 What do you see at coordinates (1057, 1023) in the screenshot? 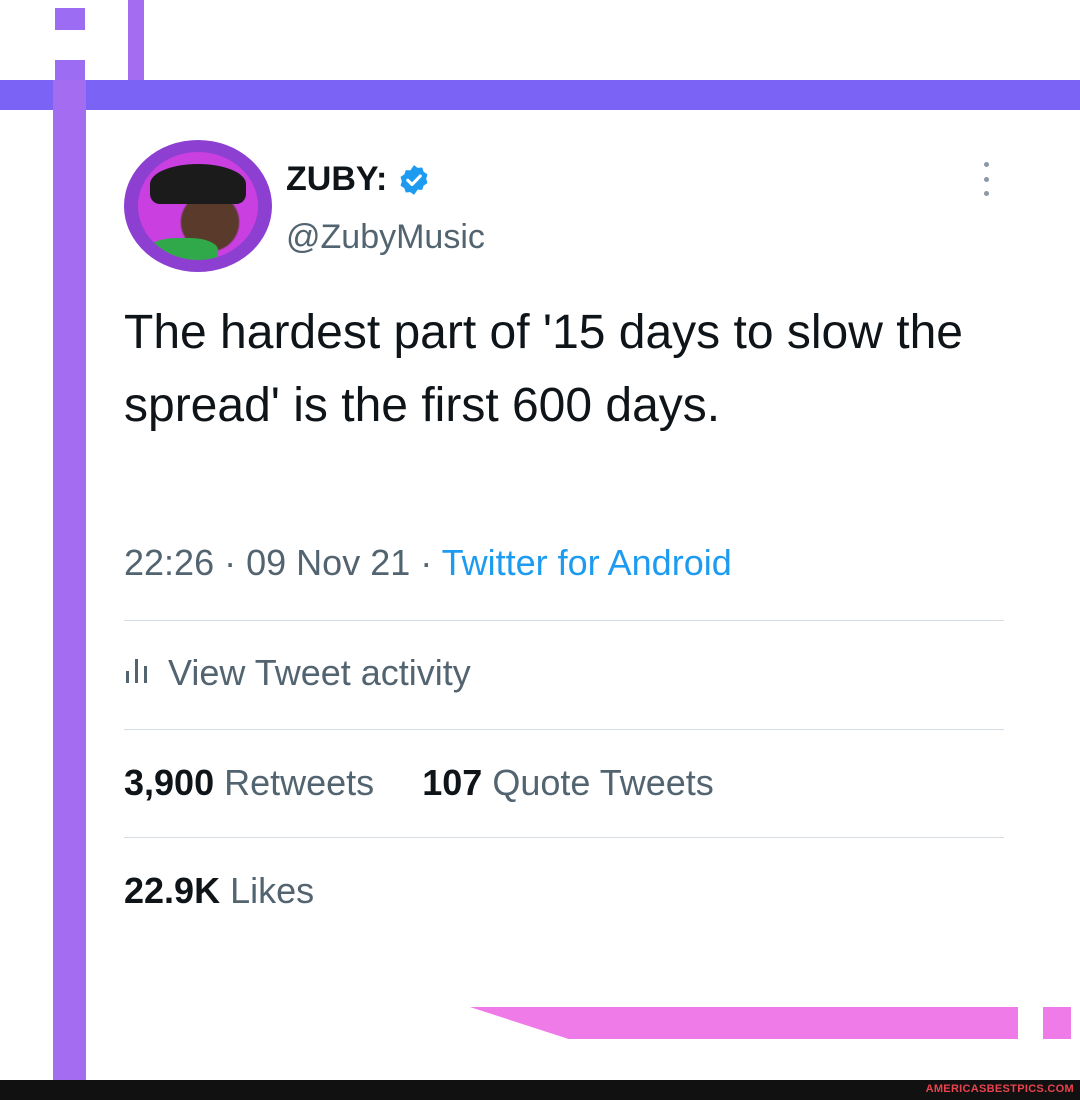
I see `frame-bottom-square` at bounding box center [1057, 1023].